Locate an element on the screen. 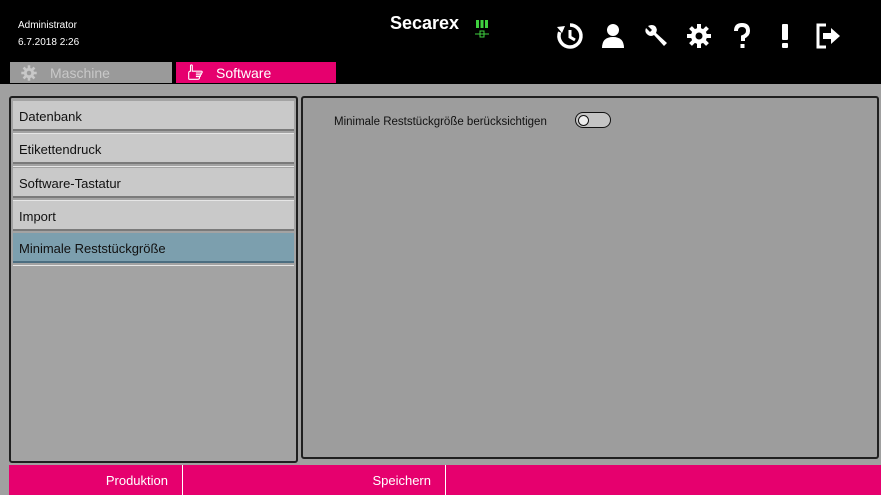 The height and width of the screenshot is (495, 881). toolbar-icons is located at coordinates (702, 36).